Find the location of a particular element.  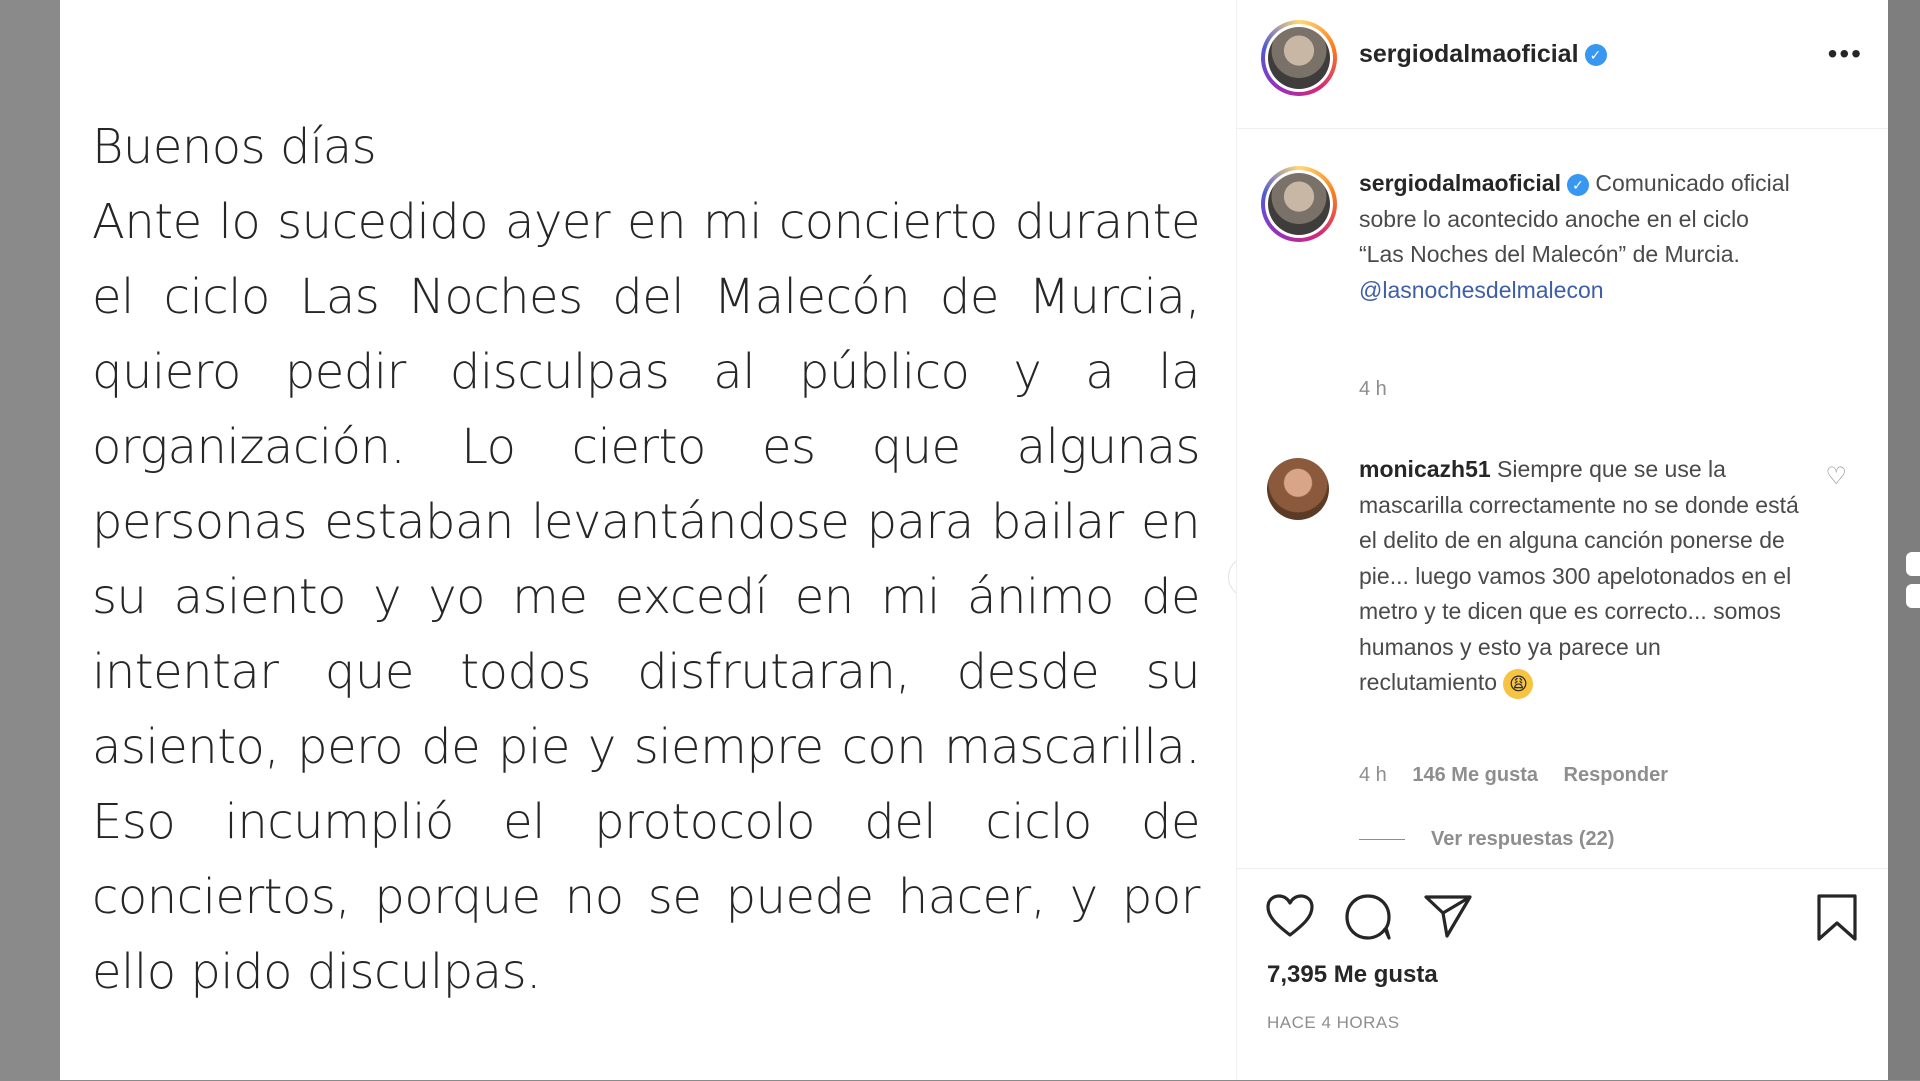

replies-divider is located at coordinates (1382, 840).